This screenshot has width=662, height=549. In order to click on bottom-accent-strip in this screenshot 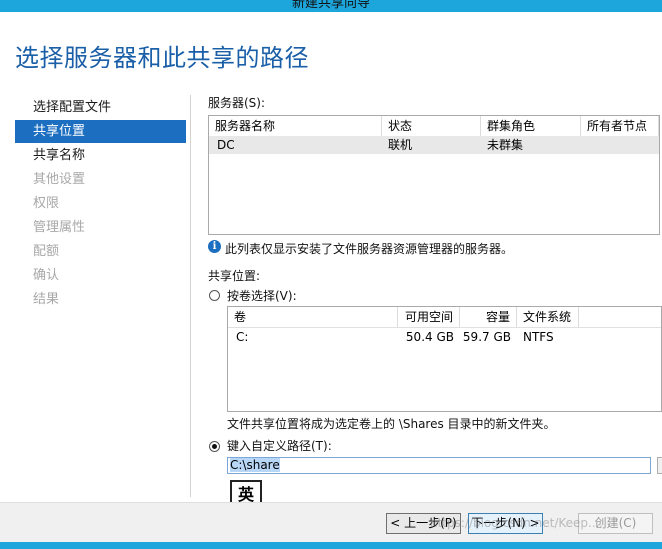, I will do `click(331, 545)`.